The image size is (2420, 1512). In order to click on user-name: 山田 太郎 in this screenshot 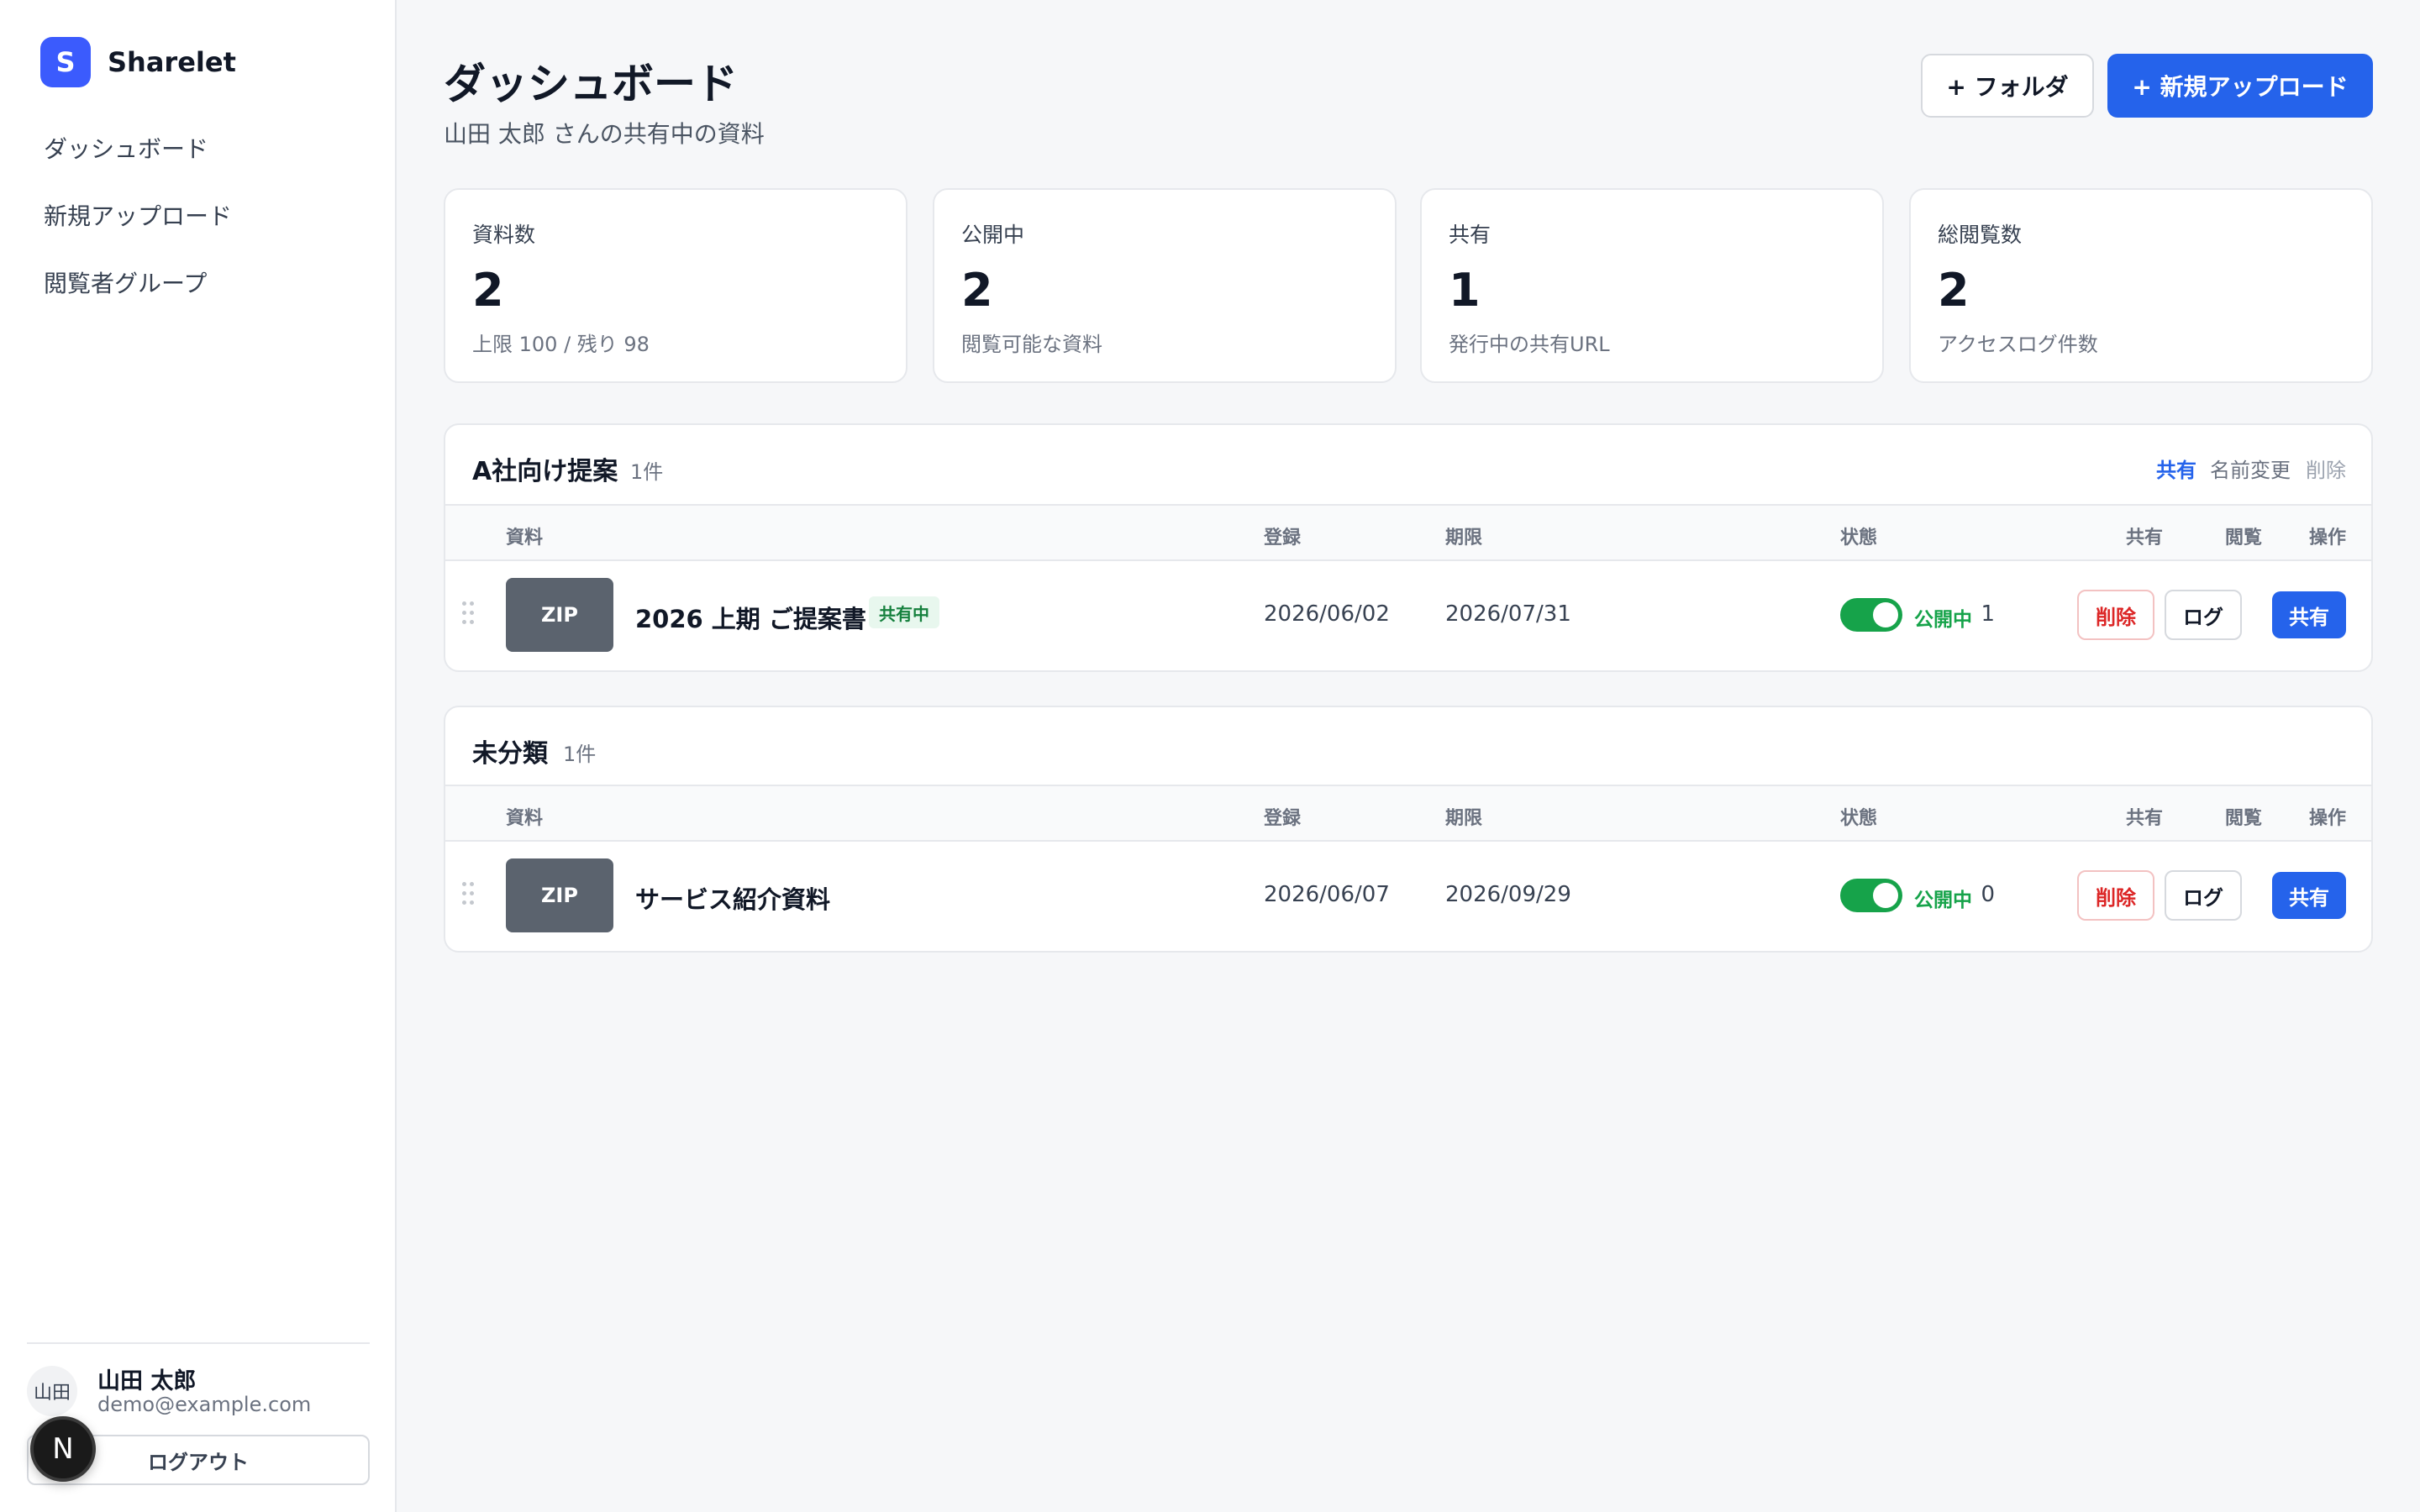, I will do `click(147, 1381)`.